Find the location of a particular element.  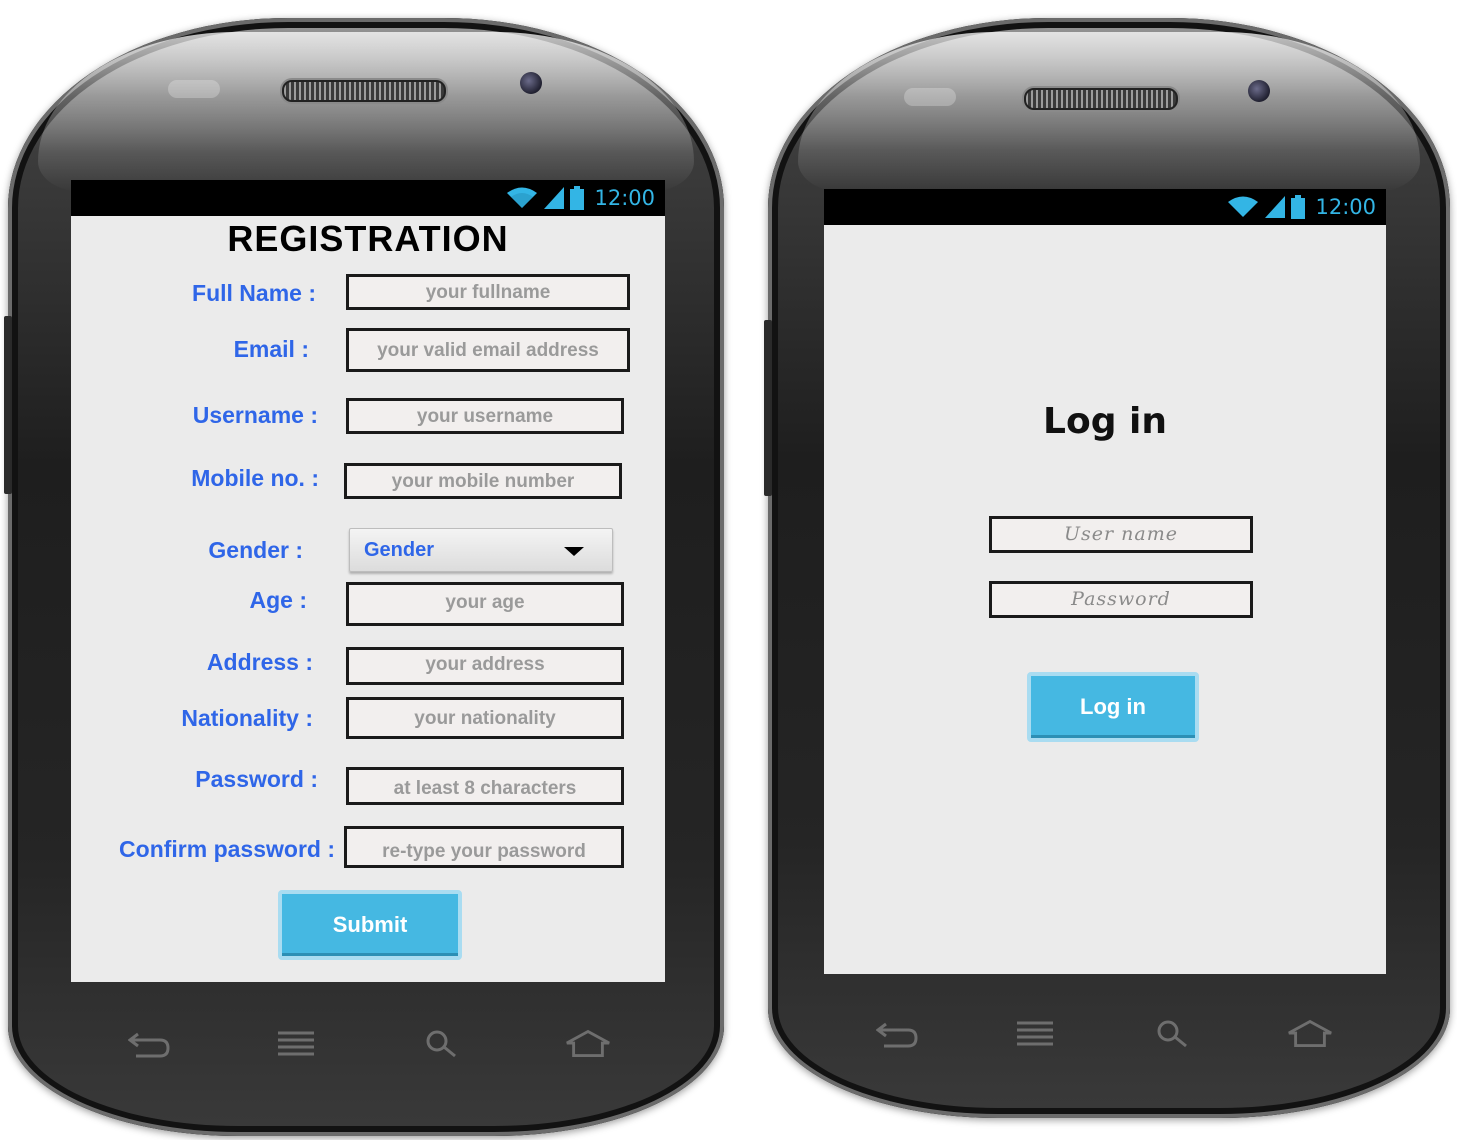

login-button: Log in is located at coordinates (1113, 707).